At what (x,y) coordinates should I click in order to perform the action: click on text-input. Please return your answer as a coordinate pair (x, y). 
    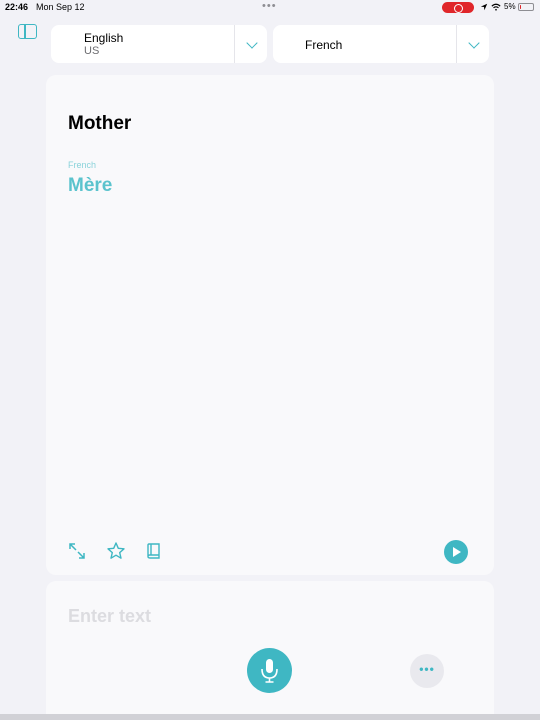
    Looking at the image, I should click on (268, 616).